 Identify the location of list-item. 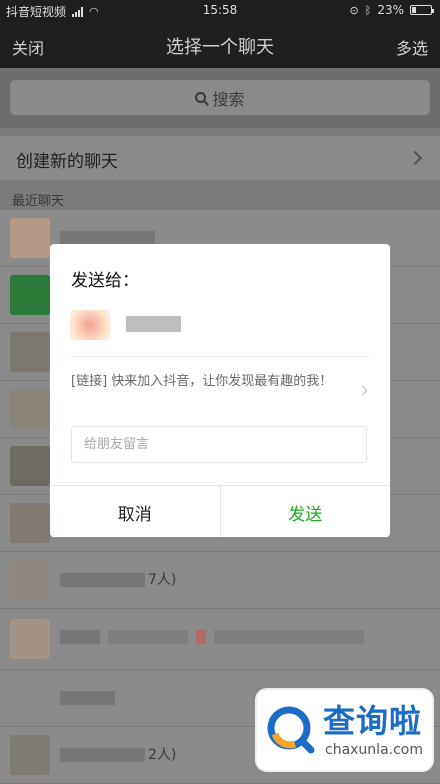
(220, 639).